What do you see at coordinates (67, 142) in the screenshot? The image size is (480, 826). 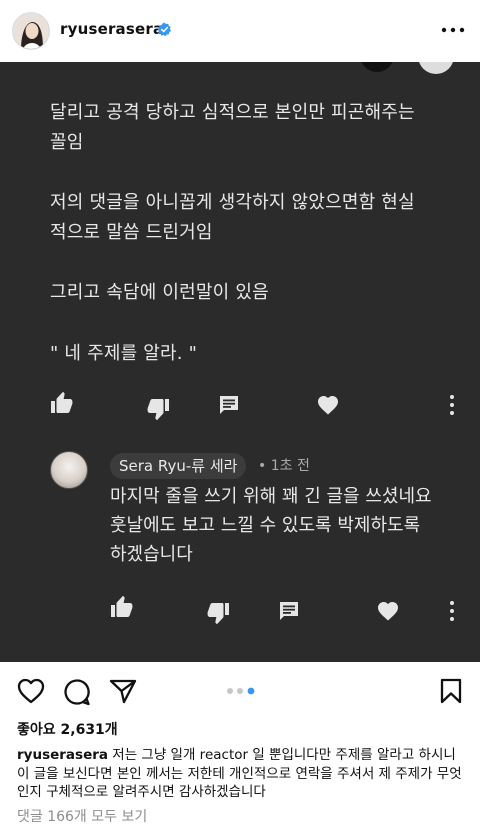 I see `comment-text-line: 꼴임` at bounding box center [67, 142].